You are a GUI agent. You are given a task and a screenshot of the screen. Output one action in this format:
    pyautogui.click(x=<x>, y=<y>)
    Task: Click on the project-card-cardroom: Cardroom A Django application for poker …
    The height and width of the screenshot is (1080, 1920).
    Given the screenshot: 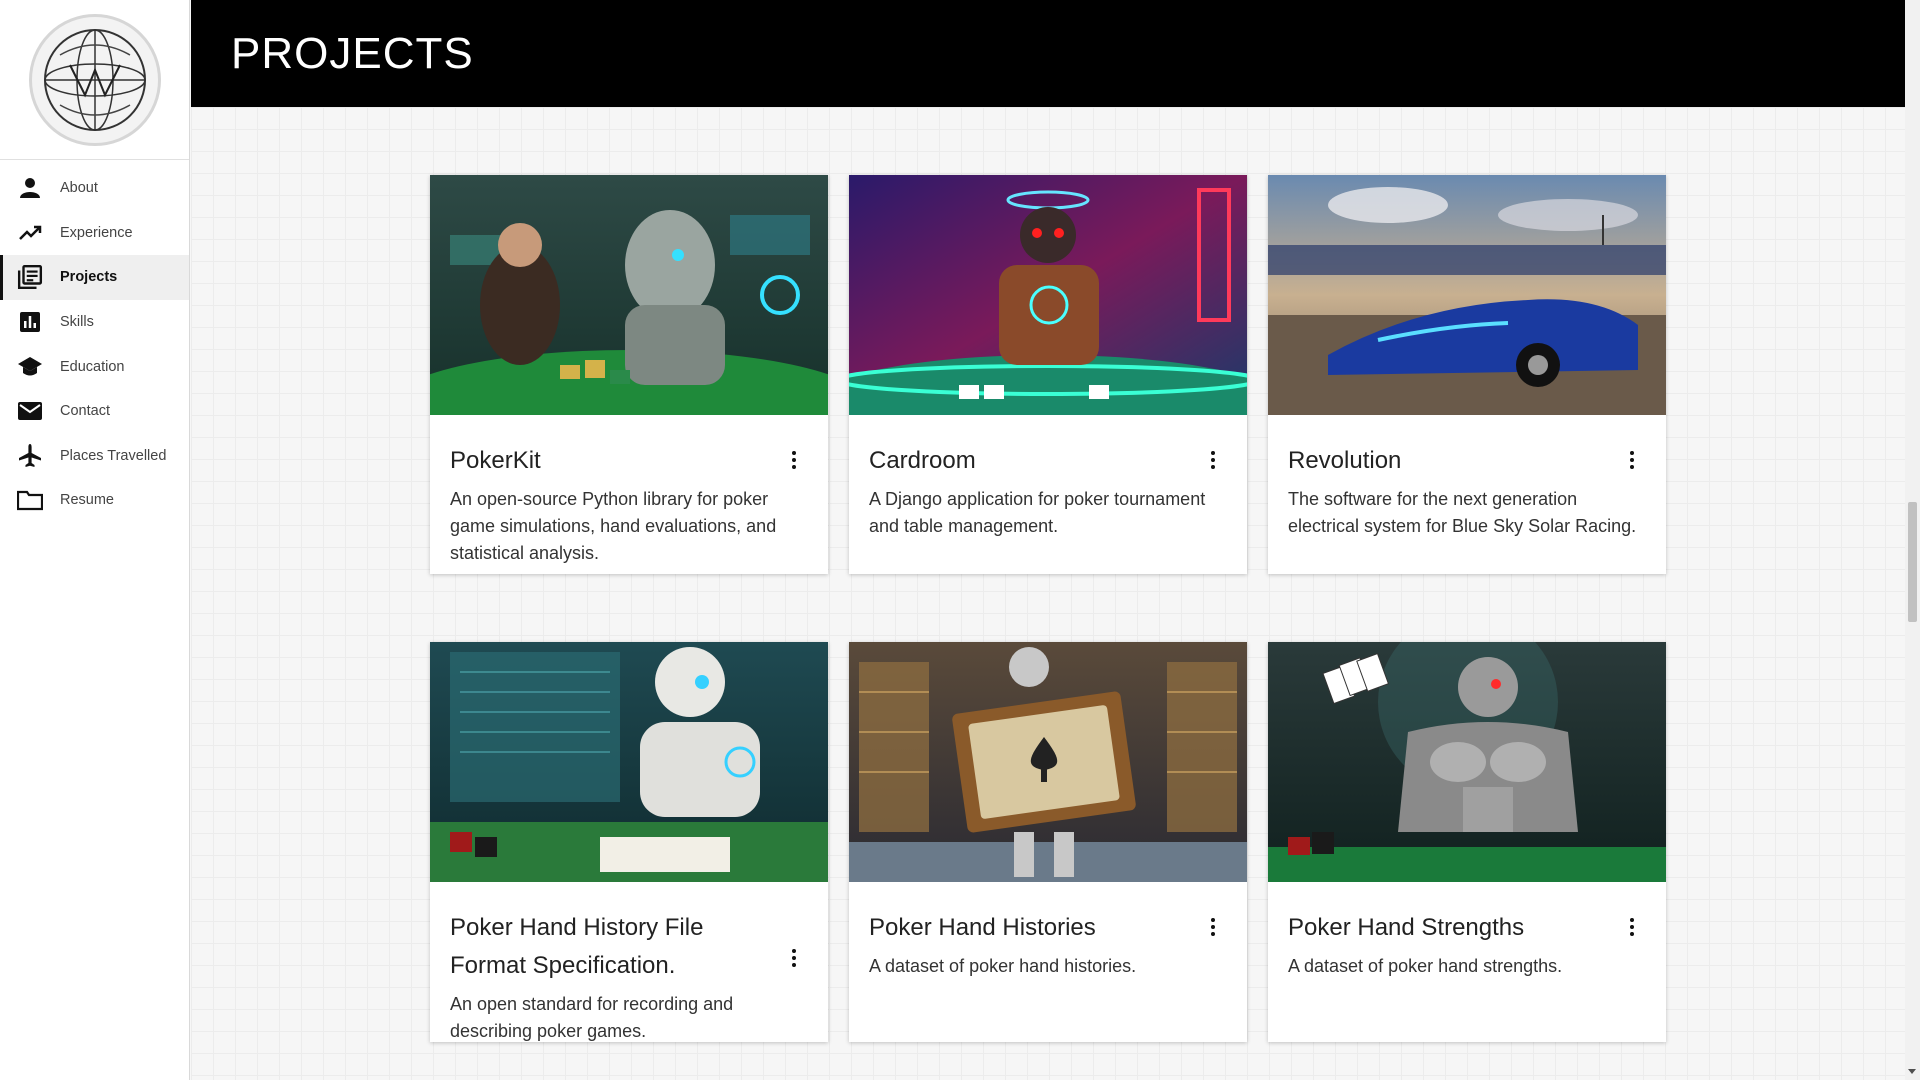 What is the action you would take?
    pyautogui.click(x=1048, y=374)
    